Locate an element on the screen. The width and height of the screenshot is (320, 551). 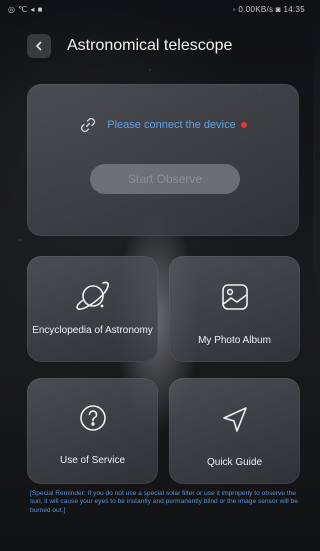
tile-quick-guide: Quick Guide is located at coordinates (234, 431).